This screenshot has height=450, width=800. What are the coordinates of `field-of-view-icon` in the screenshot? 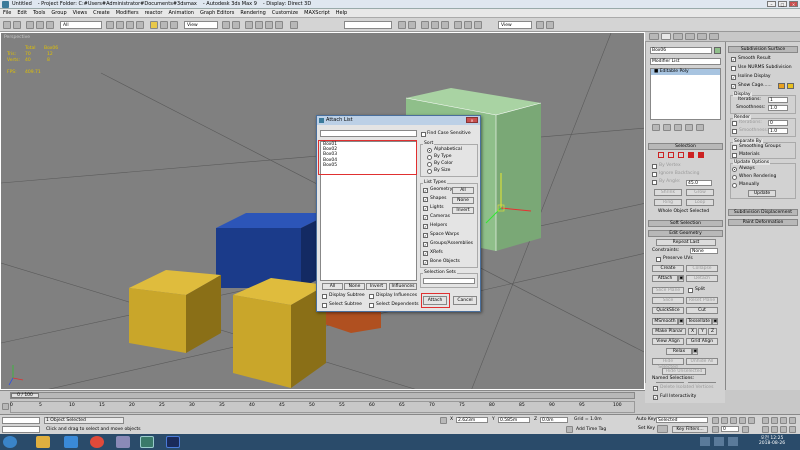 It's located at (765, 429).